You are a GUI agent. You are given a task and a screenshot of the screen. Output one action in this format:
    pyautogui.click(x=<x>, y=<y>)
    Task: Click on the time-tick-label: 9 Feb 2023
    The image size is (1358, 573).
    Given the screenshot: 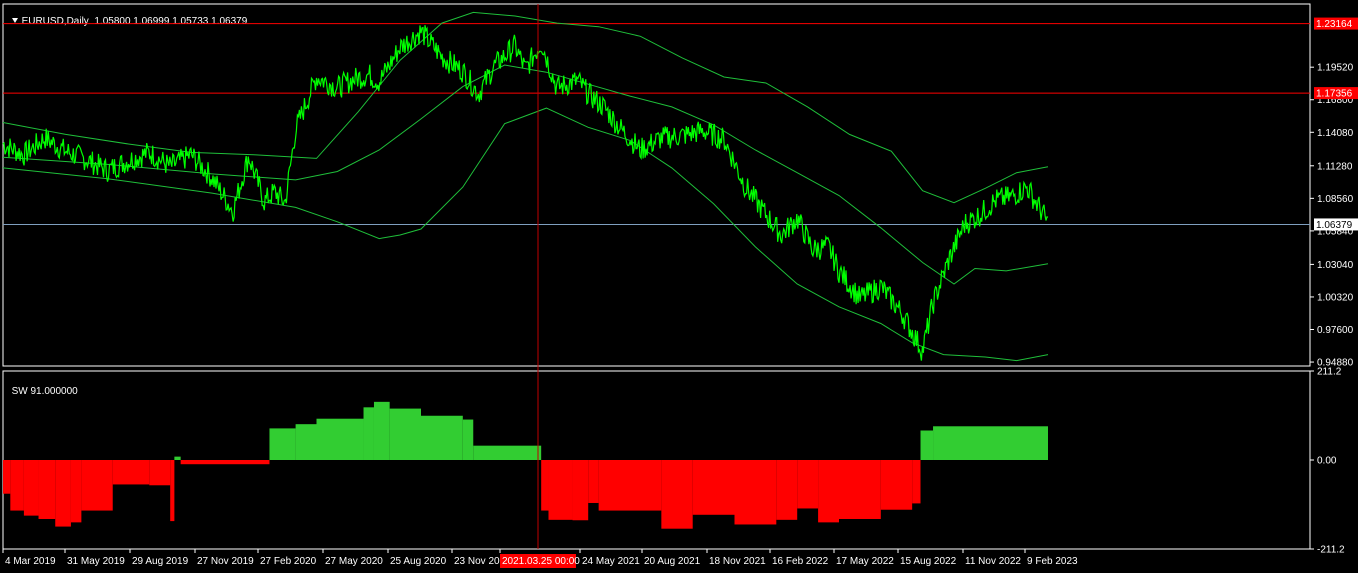 What is the action you would take?
    pyautogui.click(x=1052, y=561)
    